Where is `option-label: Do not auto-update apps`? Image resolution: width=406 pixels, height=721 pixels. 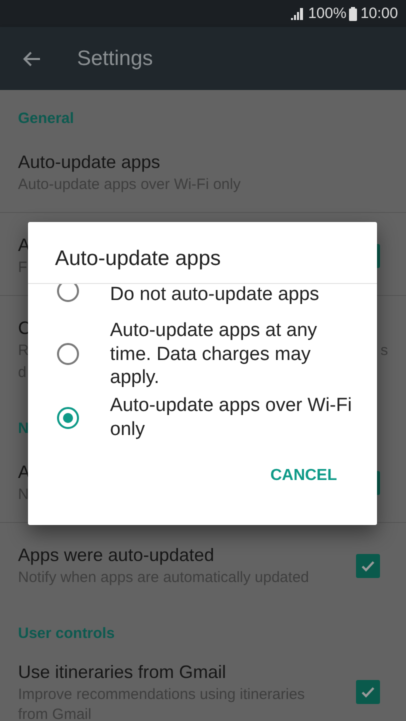 option-label: Do not auto-update apps is located at coordinates (215, 295).